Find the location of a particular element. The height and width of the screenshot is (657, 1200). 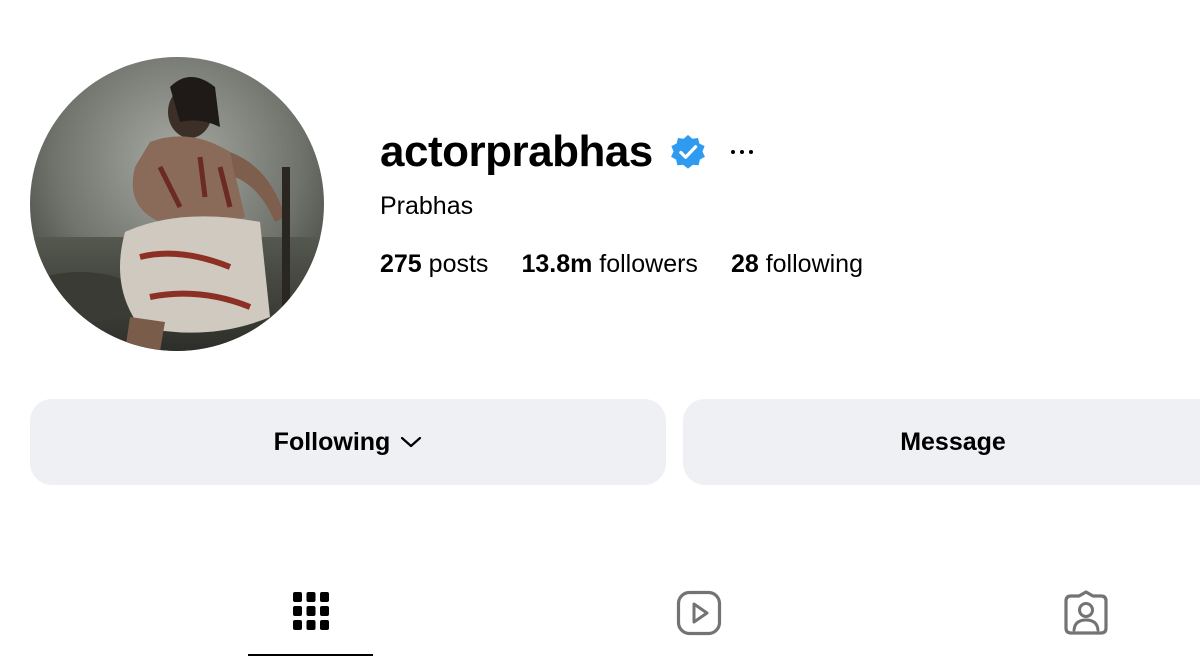

message-button: Message is located at coordinates (941, 442).